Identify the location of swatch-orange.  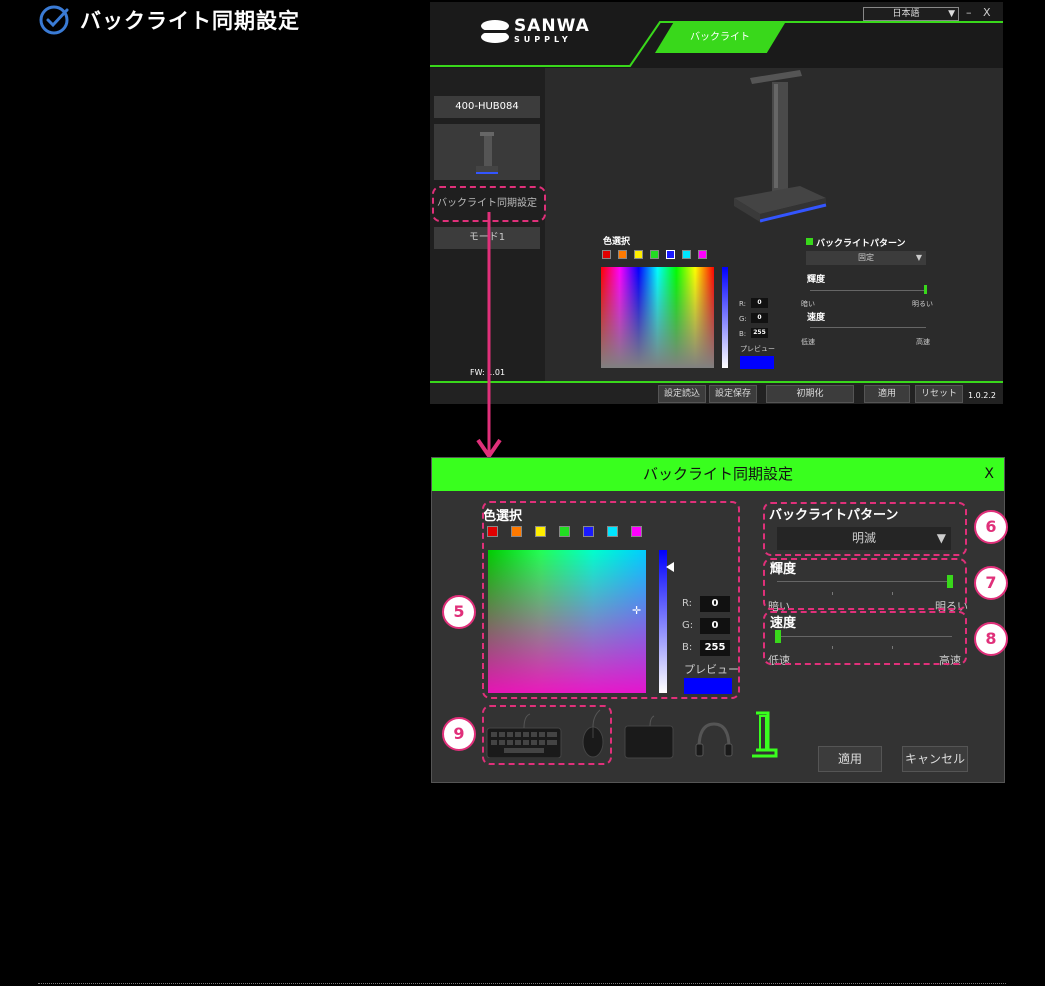
(622, 254).